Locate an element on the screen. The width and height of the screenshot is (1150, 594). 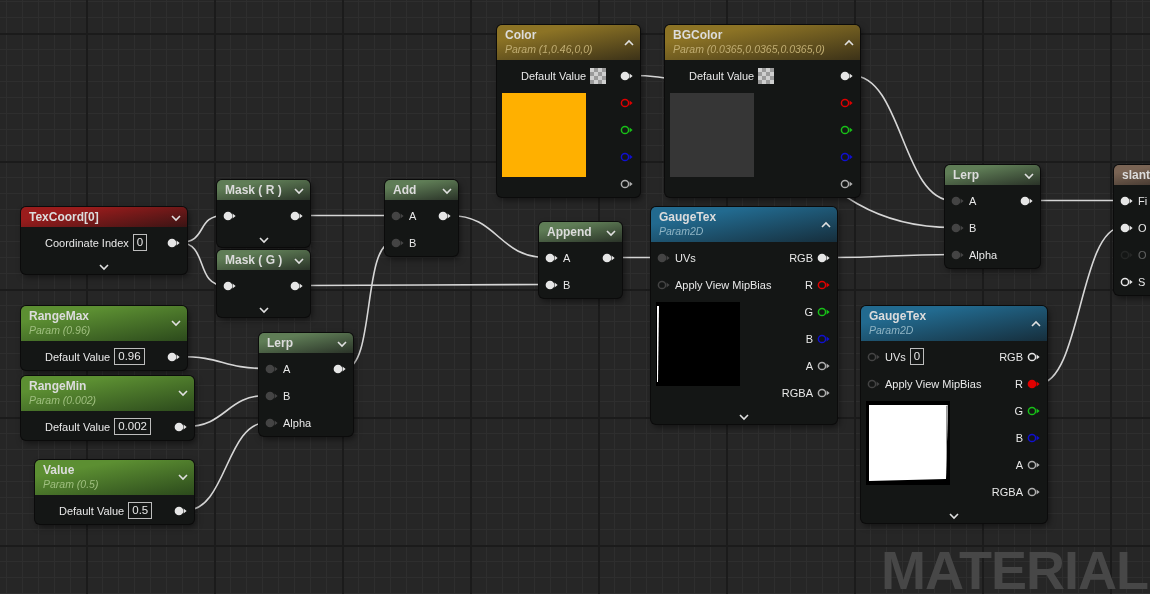
graph-node: TexCoord[0] Coordinate Index 0 is located at coordinates (104, 240).